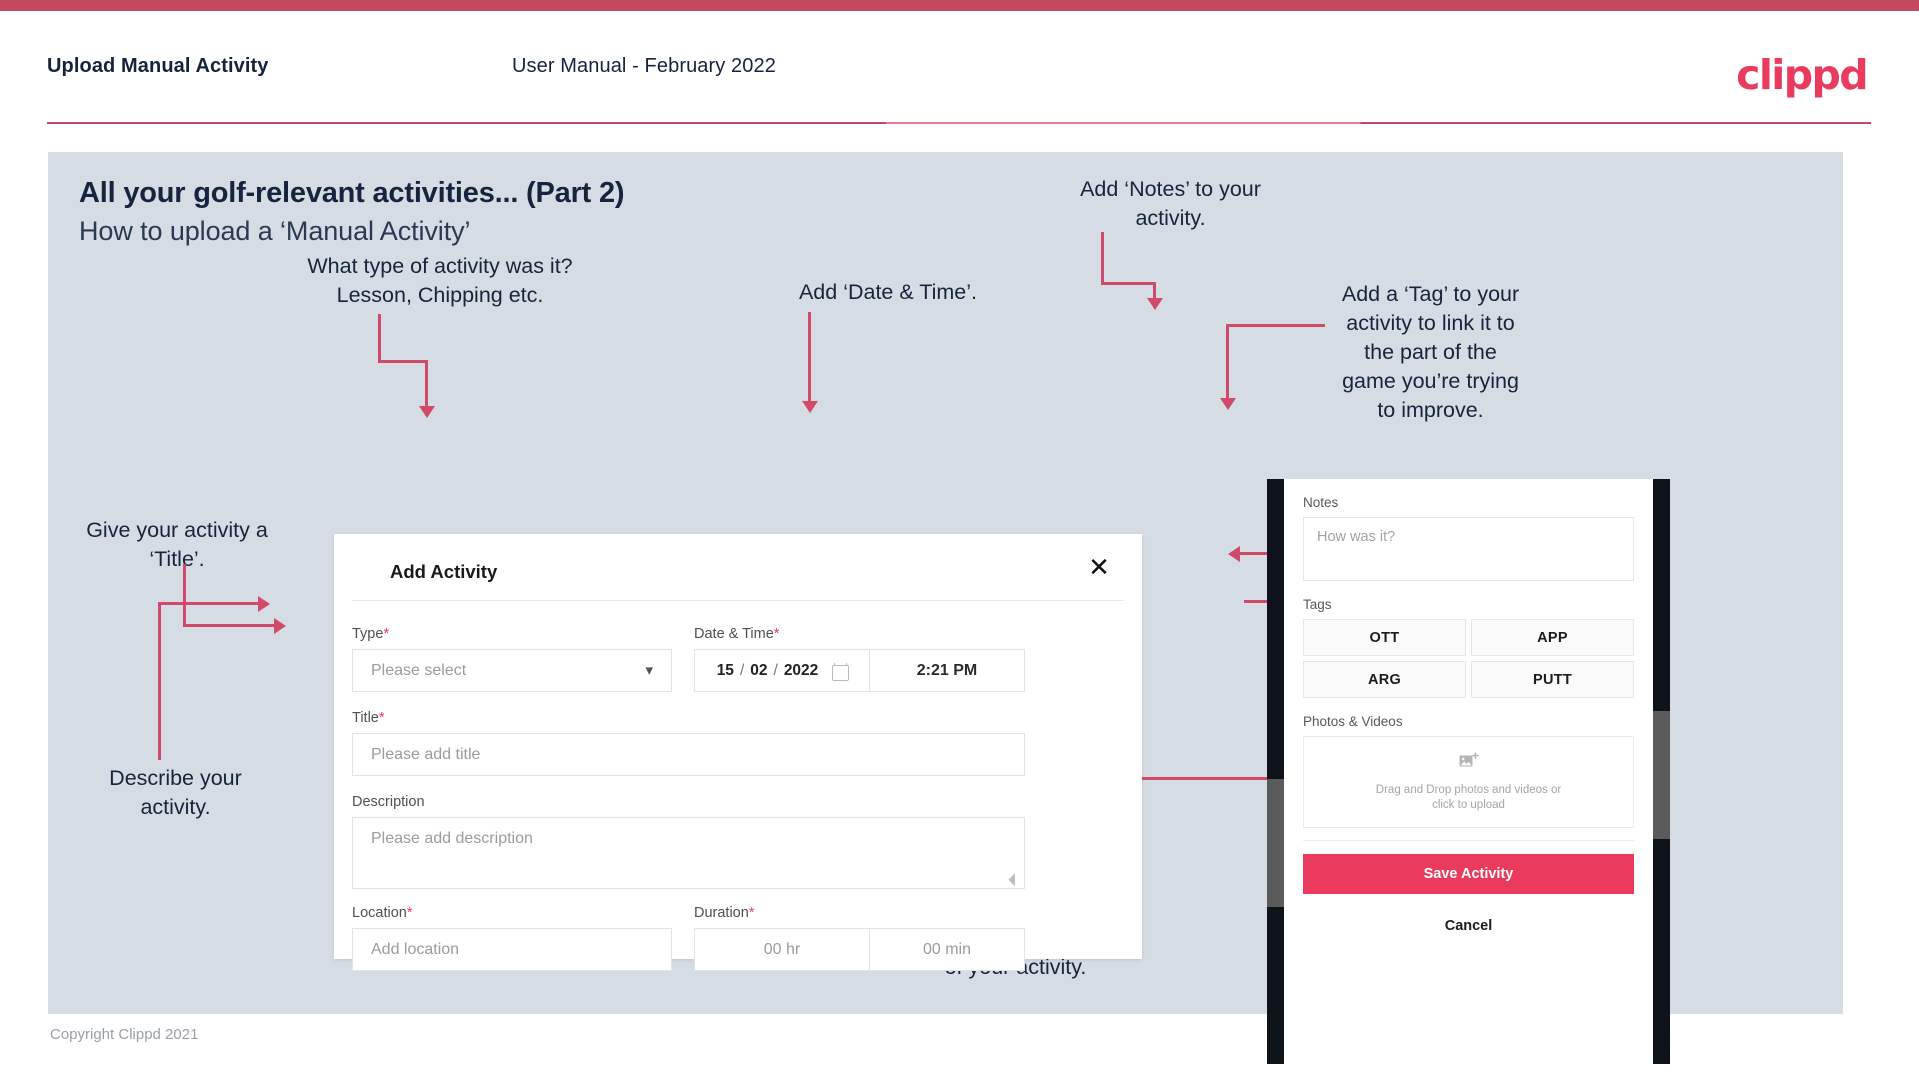 The height and width of the screenshot is (1079, 1919). What do you see at coordinates (415, 949) in the screenshot?
I see `location-placeholder: Add location` at bounding box center [415, 949].